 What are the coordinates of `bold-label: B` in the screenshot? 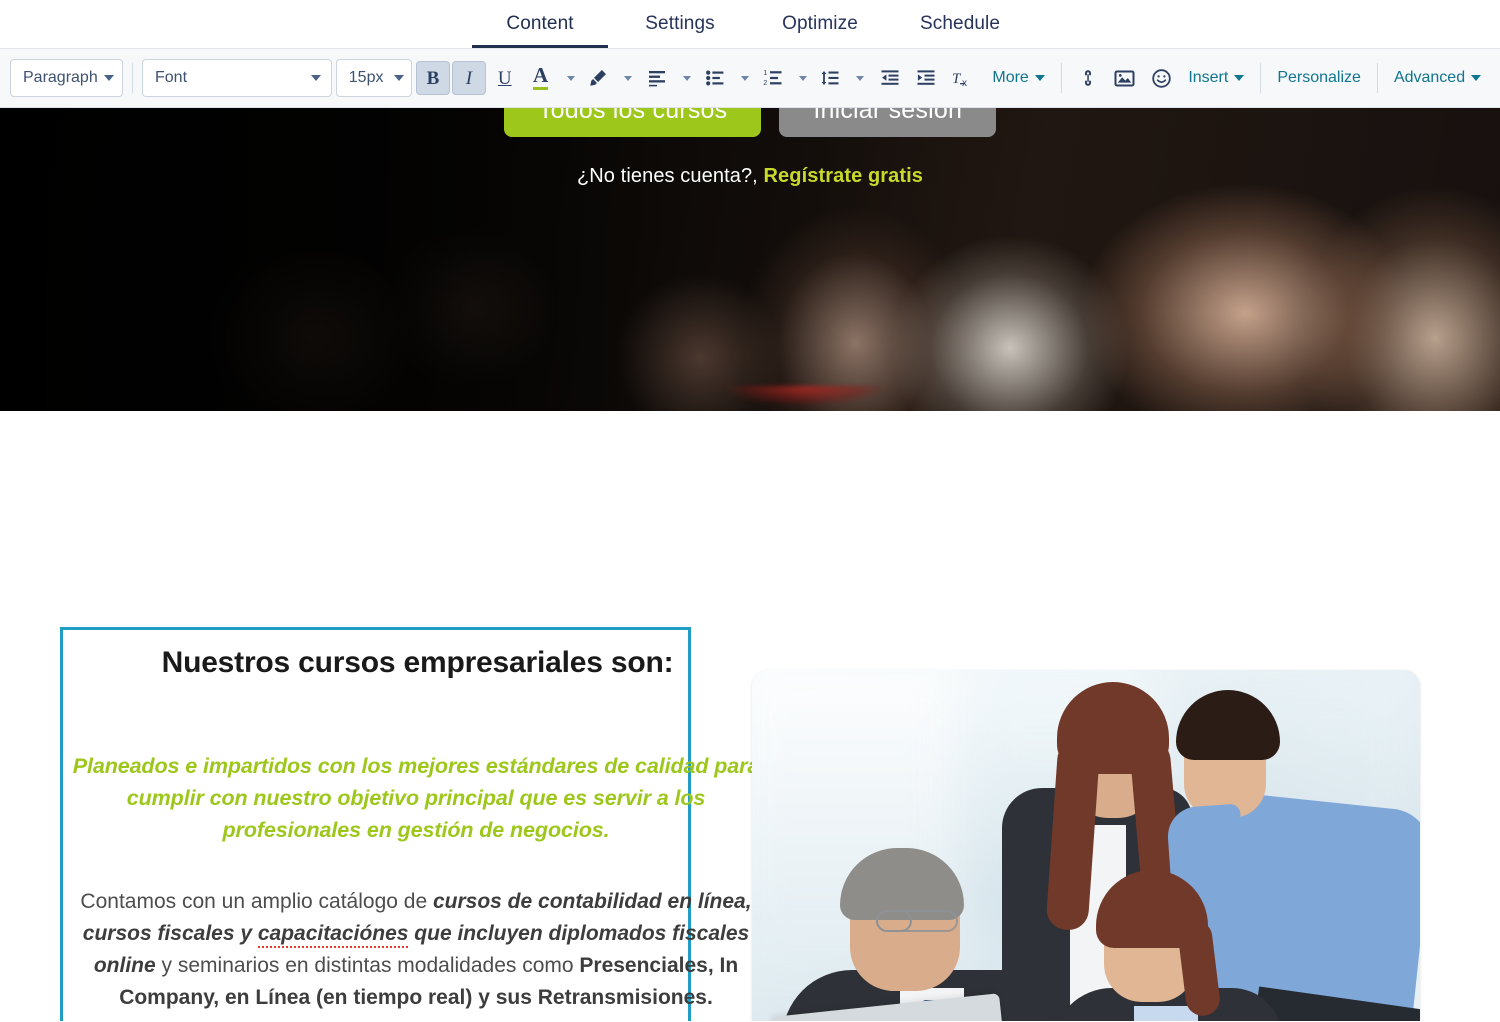 It's located at (433, 78).